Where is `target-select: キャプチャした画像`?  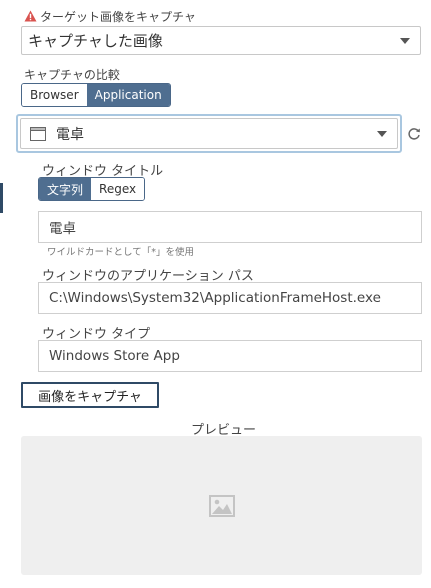 target-select: キャプチャした画像 is located at coordinates (221, 40).